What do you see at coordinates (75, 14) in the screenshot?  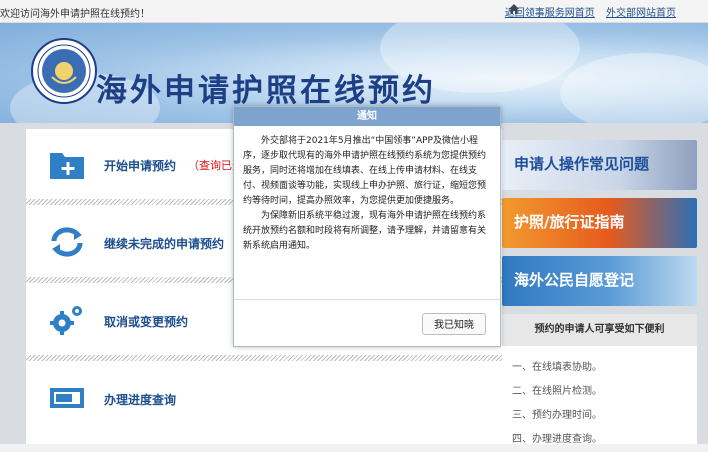 I see `welcome-text: 欢迎访问海外申请护照在线预约！` at bounding box center [75, 14].